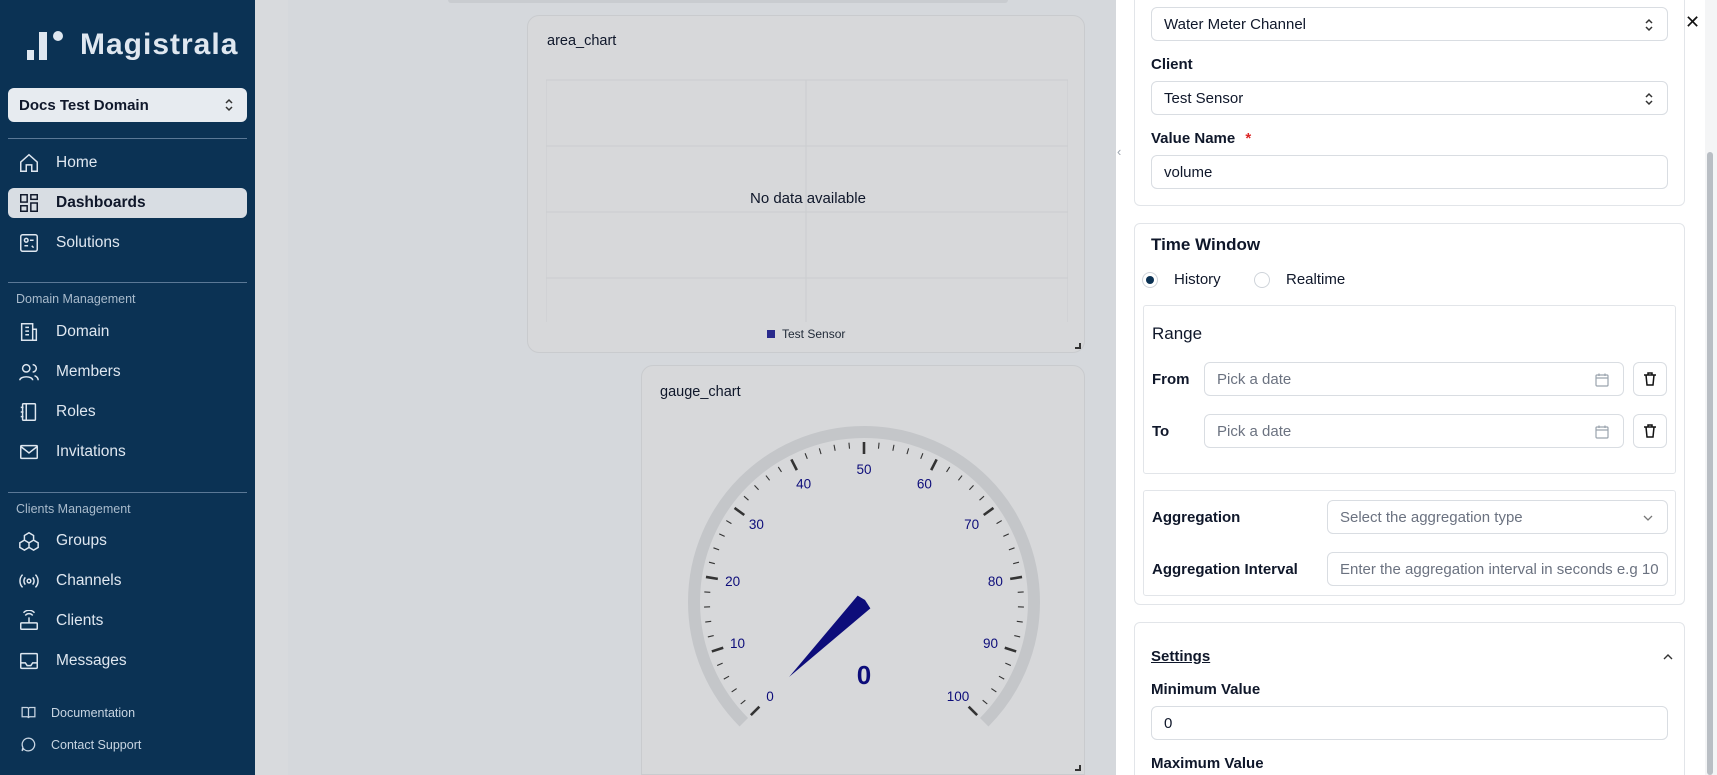 The image size is (1717, 775). Describe the element at coordinates (582, 41) in the screenshot. I see `widget-title: area_chart` at that location.